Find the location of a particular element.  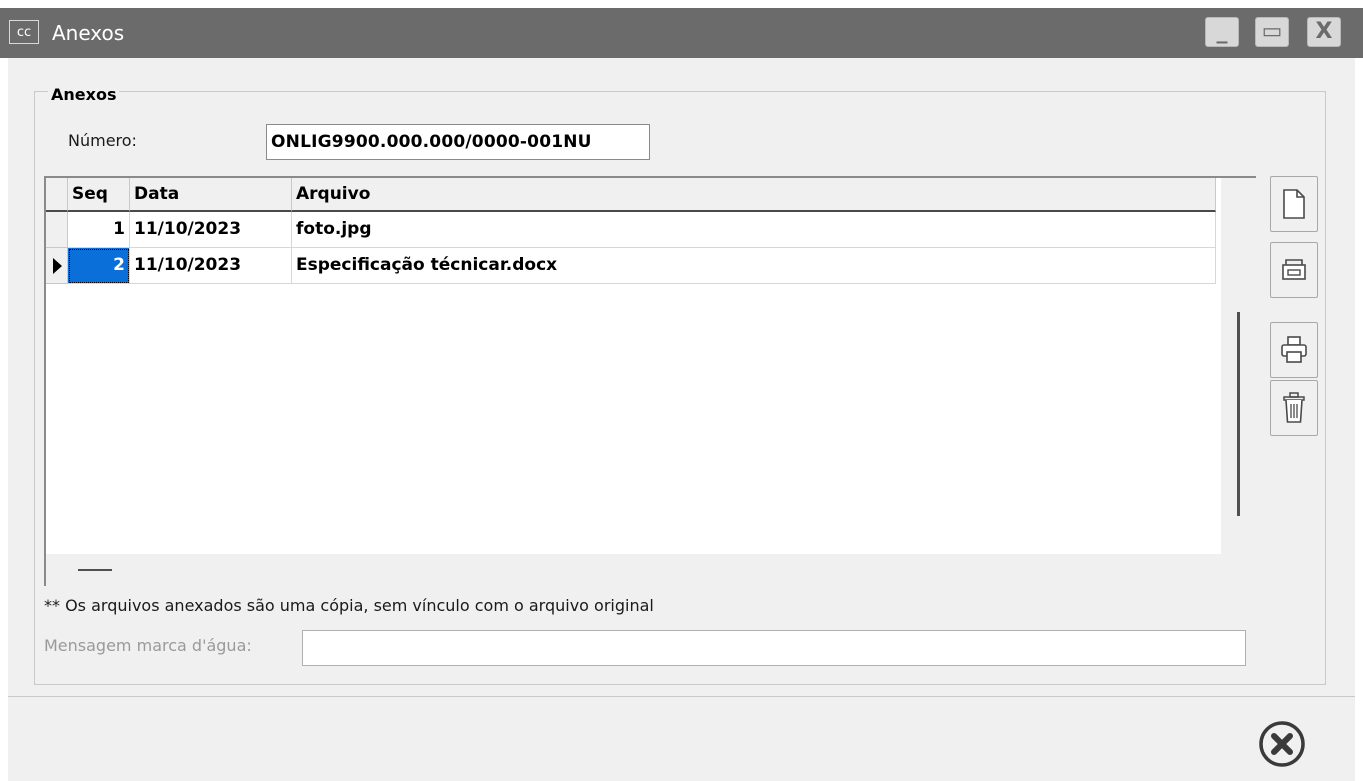

horizontal-scrollbar is located at coordinates (95, 570).